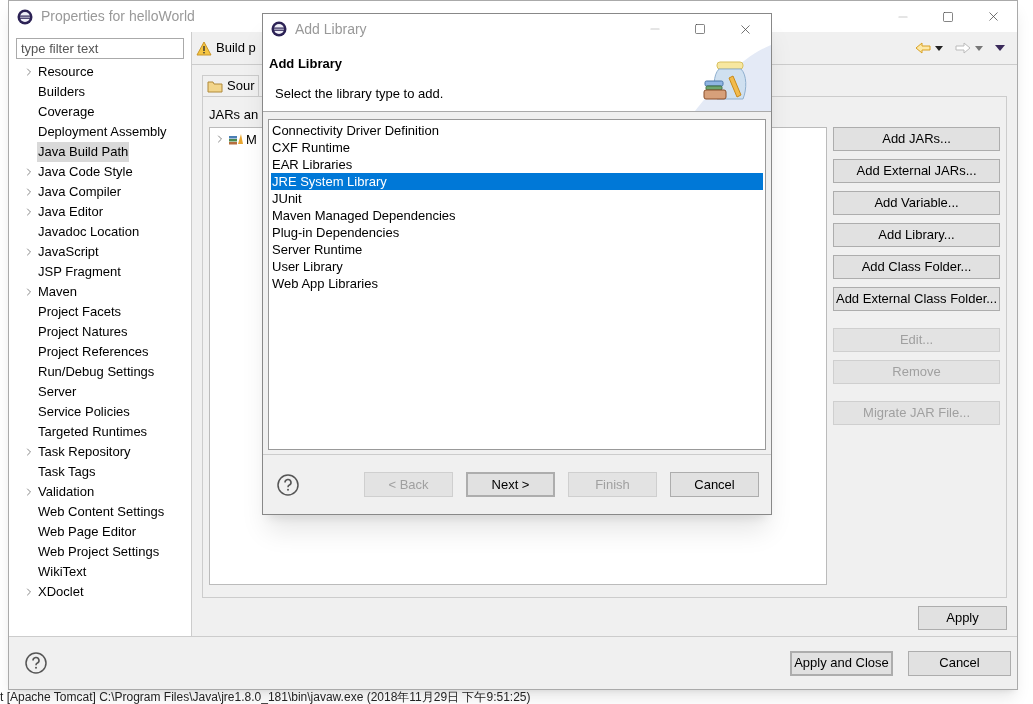  What do you see at coordinates (102, 132) in the screenshot?
I see `sidebar-item: Deployment Assembly` at bounding box center [102, 132].